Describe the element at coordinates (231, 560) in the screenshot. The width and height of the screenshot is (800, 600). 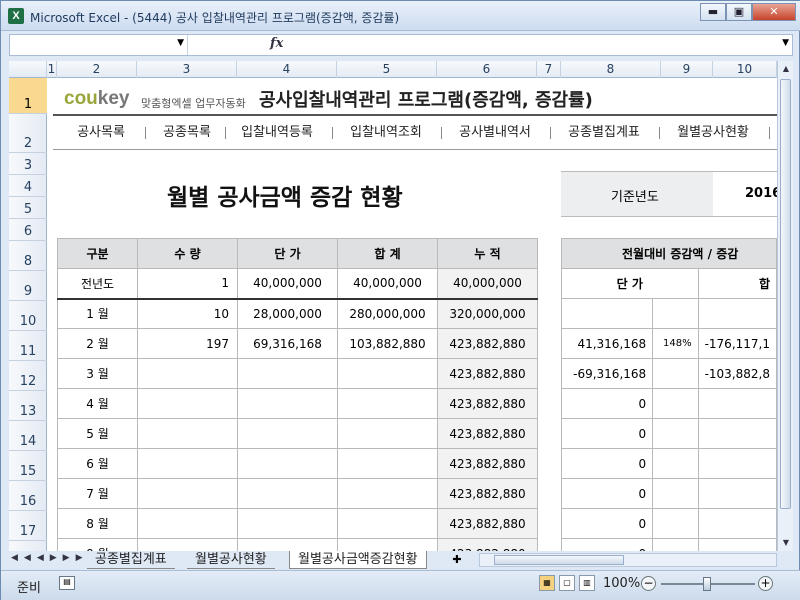
I see `sheet-tab: 월별공사현황` at that location.